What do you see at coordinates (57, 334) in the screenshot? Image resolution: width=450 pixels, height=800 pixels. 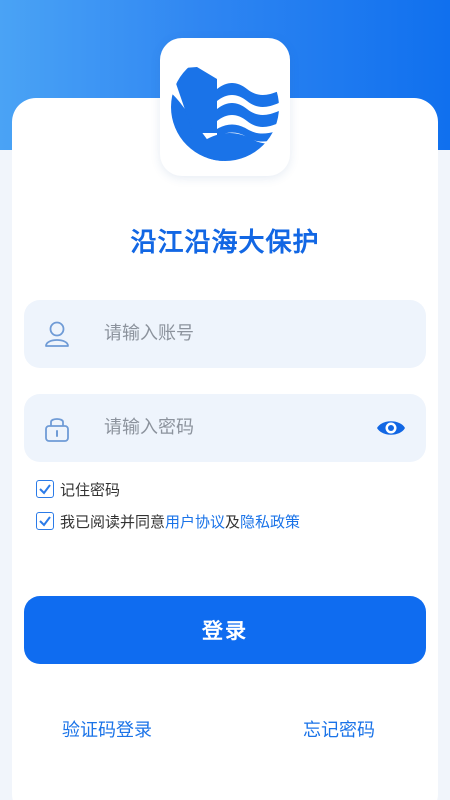 I see `user-icon` at bounding box center [57, 334].